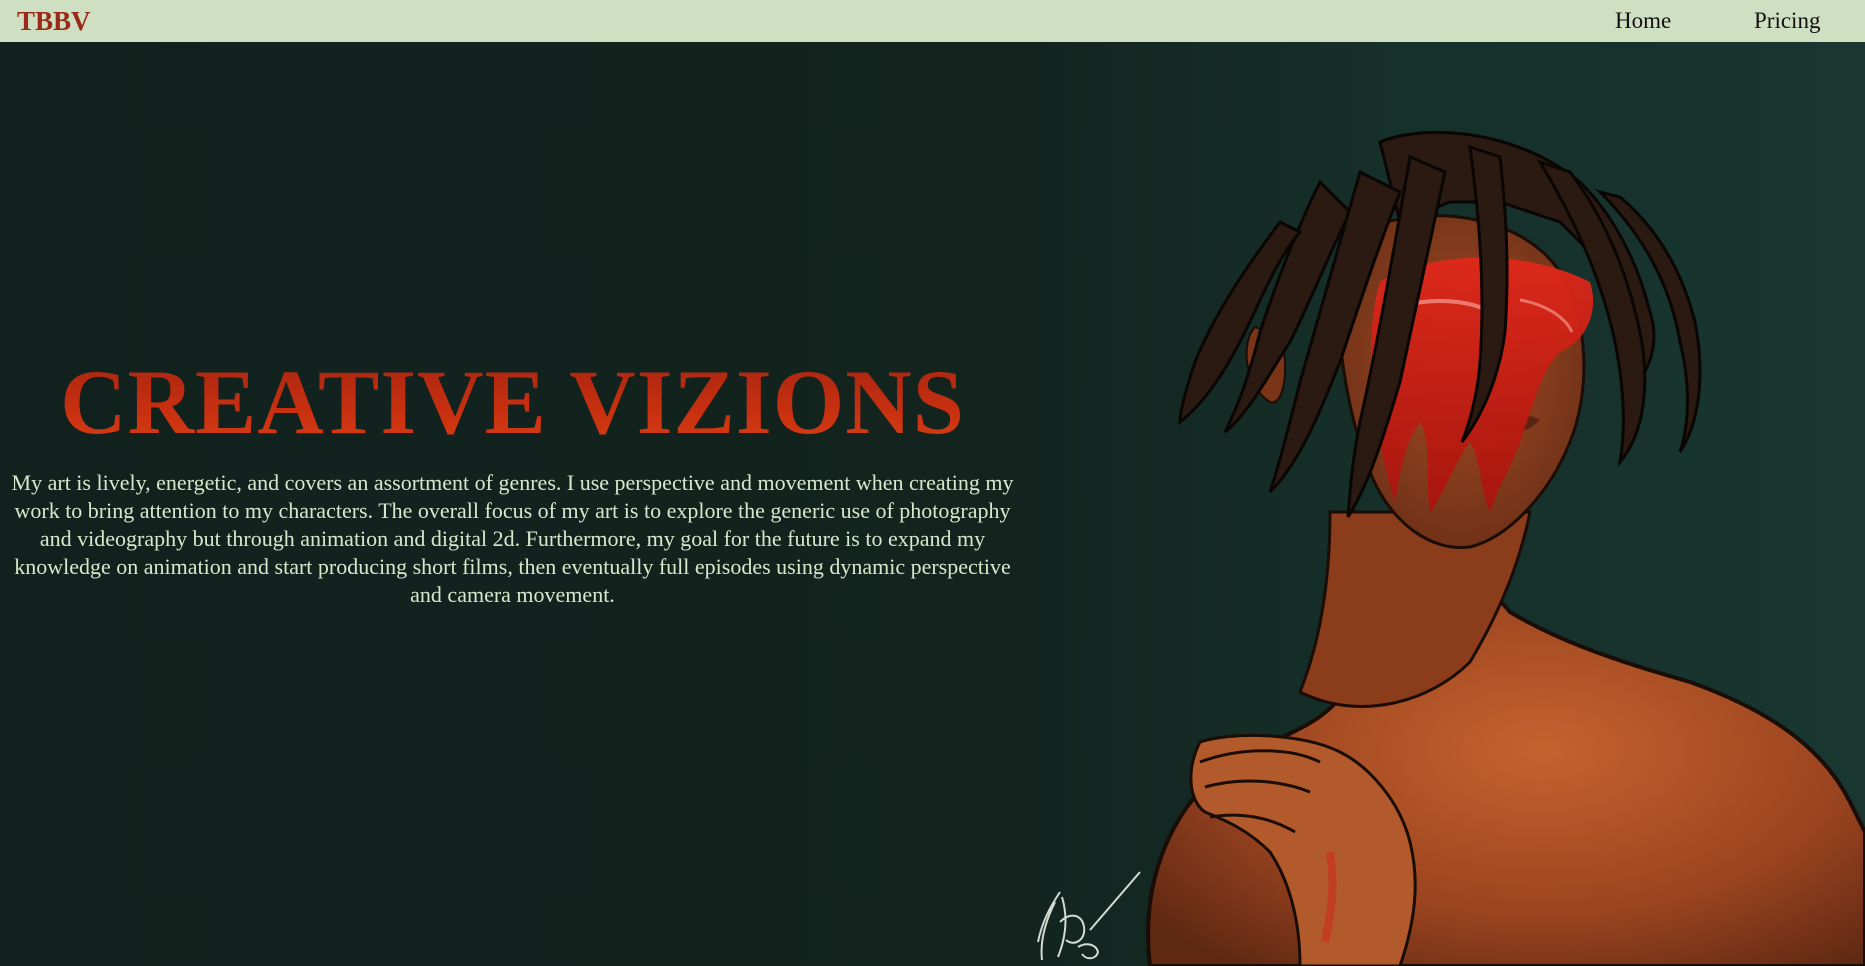 The image size is (1865, 966). Describe the element at coordinates (1089, 916) in the screenshot. I see `artist-signature` at that location.